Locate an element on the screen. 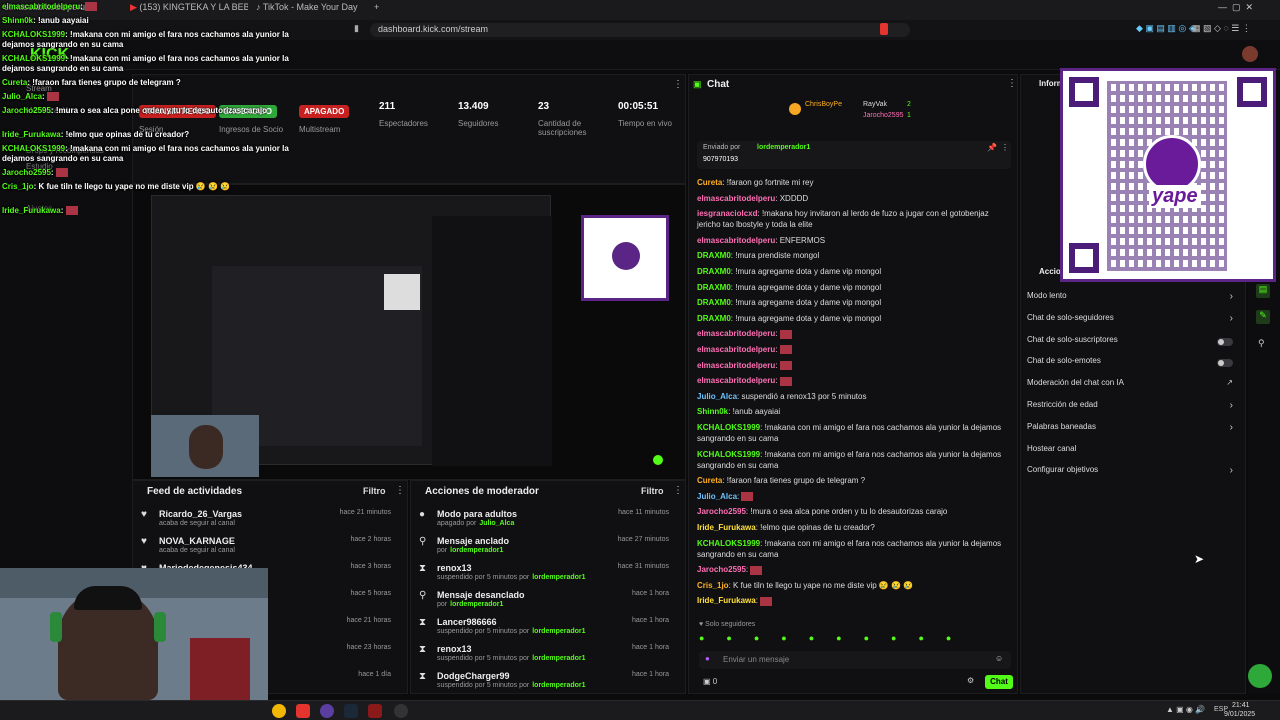  window-controls: — ▢ ✕ is located at coordinates (1248, 10).